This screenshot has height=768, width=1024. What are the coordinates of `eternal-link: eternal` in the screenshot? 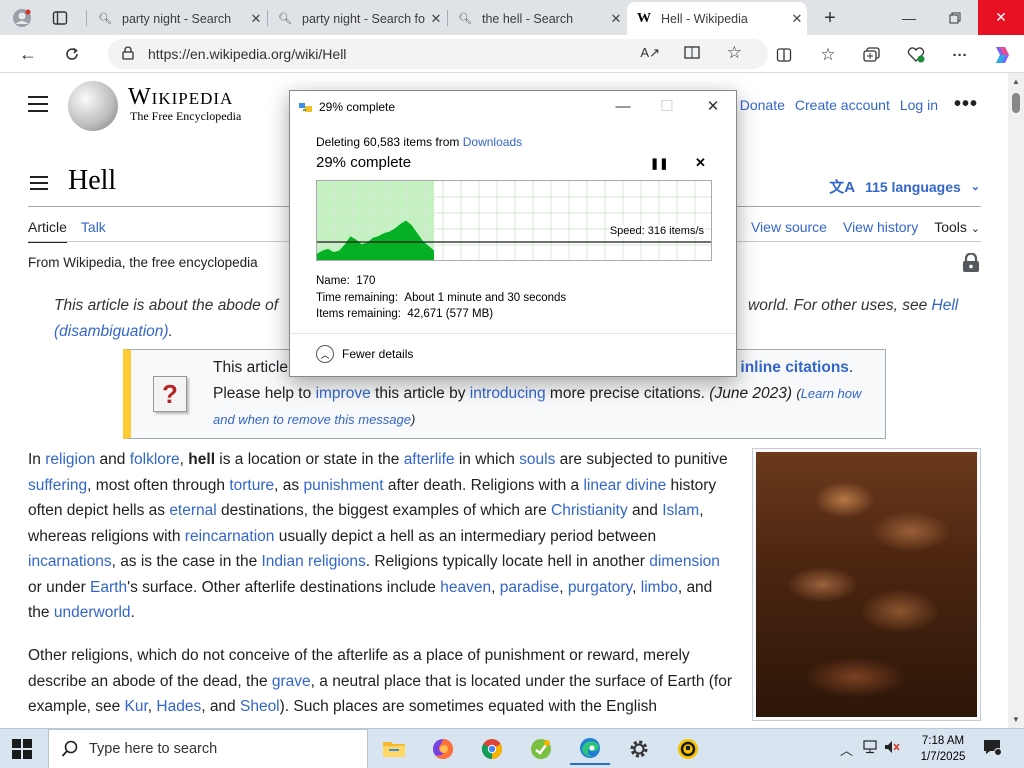 It's located at (192, 510).